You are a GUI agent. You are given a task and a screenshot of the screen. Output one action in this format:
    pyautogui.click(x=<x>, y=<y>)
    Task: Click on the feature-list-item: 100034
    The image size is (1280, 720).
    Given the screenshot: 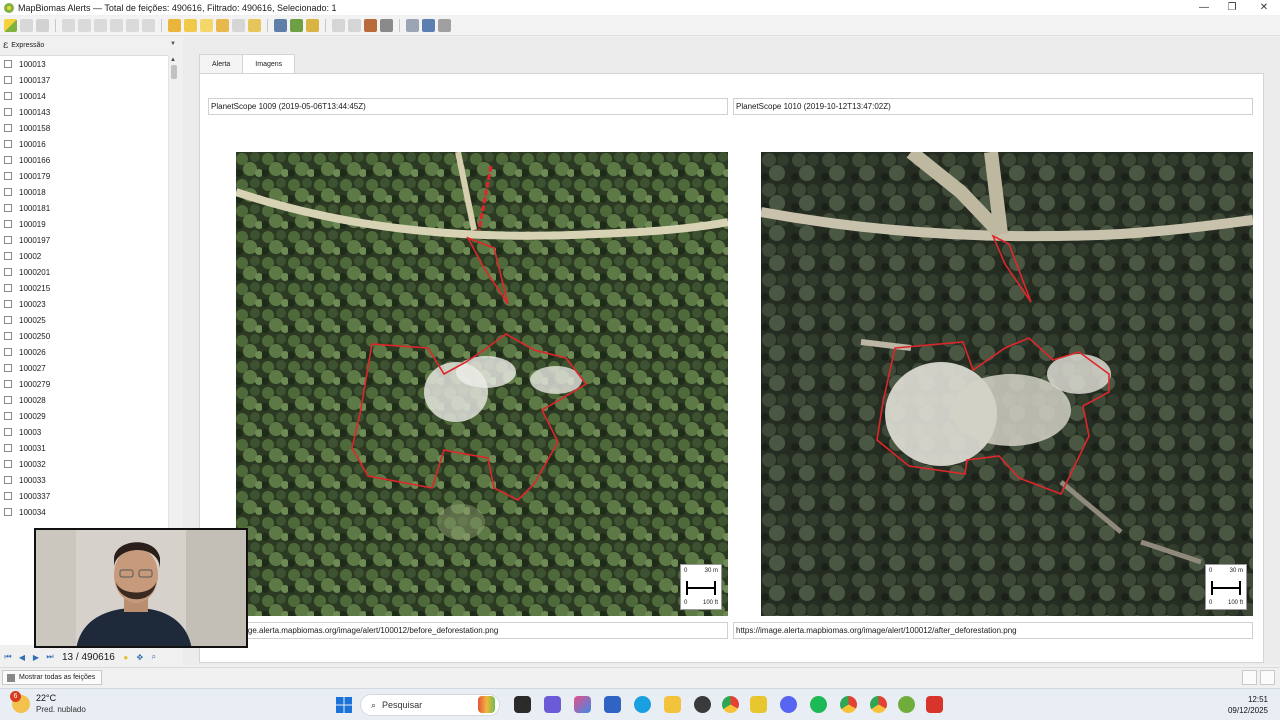 What is the action you would take?
    pyautogui.click(x=84, y=512)
    